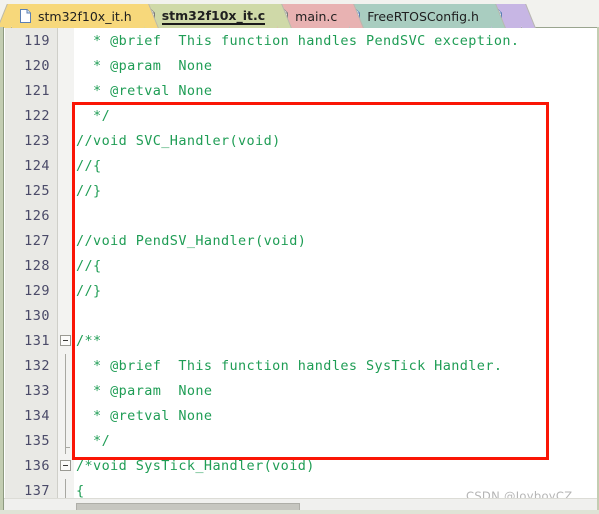 This screenshot has width=599, height=514. What do you see at coordinates (37, 66) in the screenshot?
I see `line-number: 120` at bounding box center [37, 66].